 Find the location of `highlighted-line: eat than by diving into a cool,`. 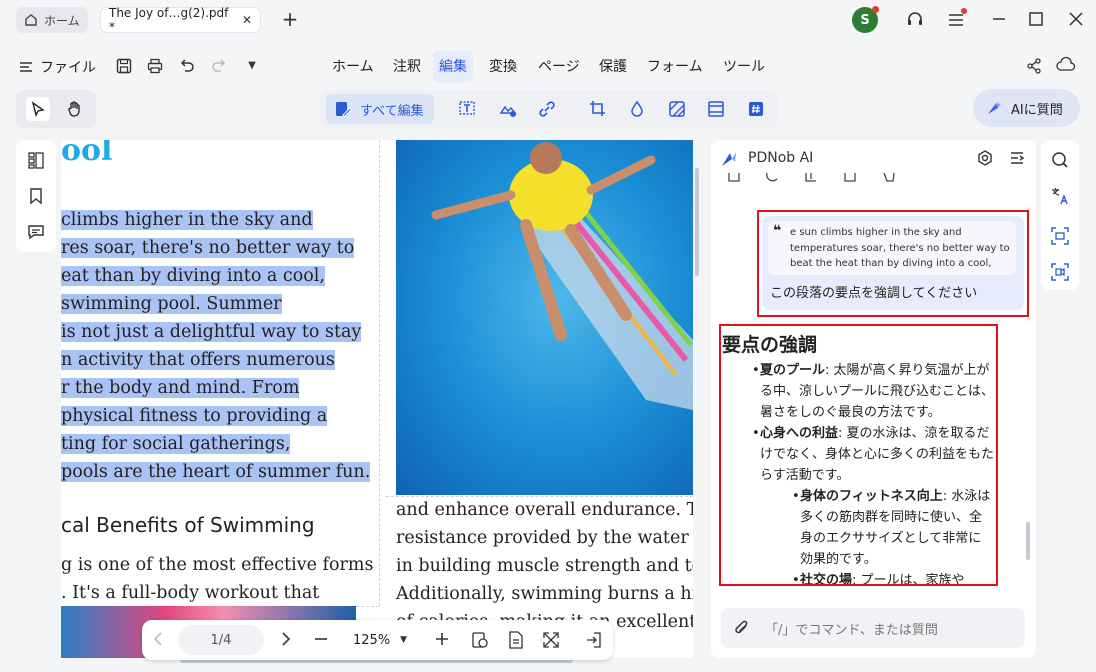

highlighted-line: eat than by diving into a cool, is located at coordinates (193, 276).